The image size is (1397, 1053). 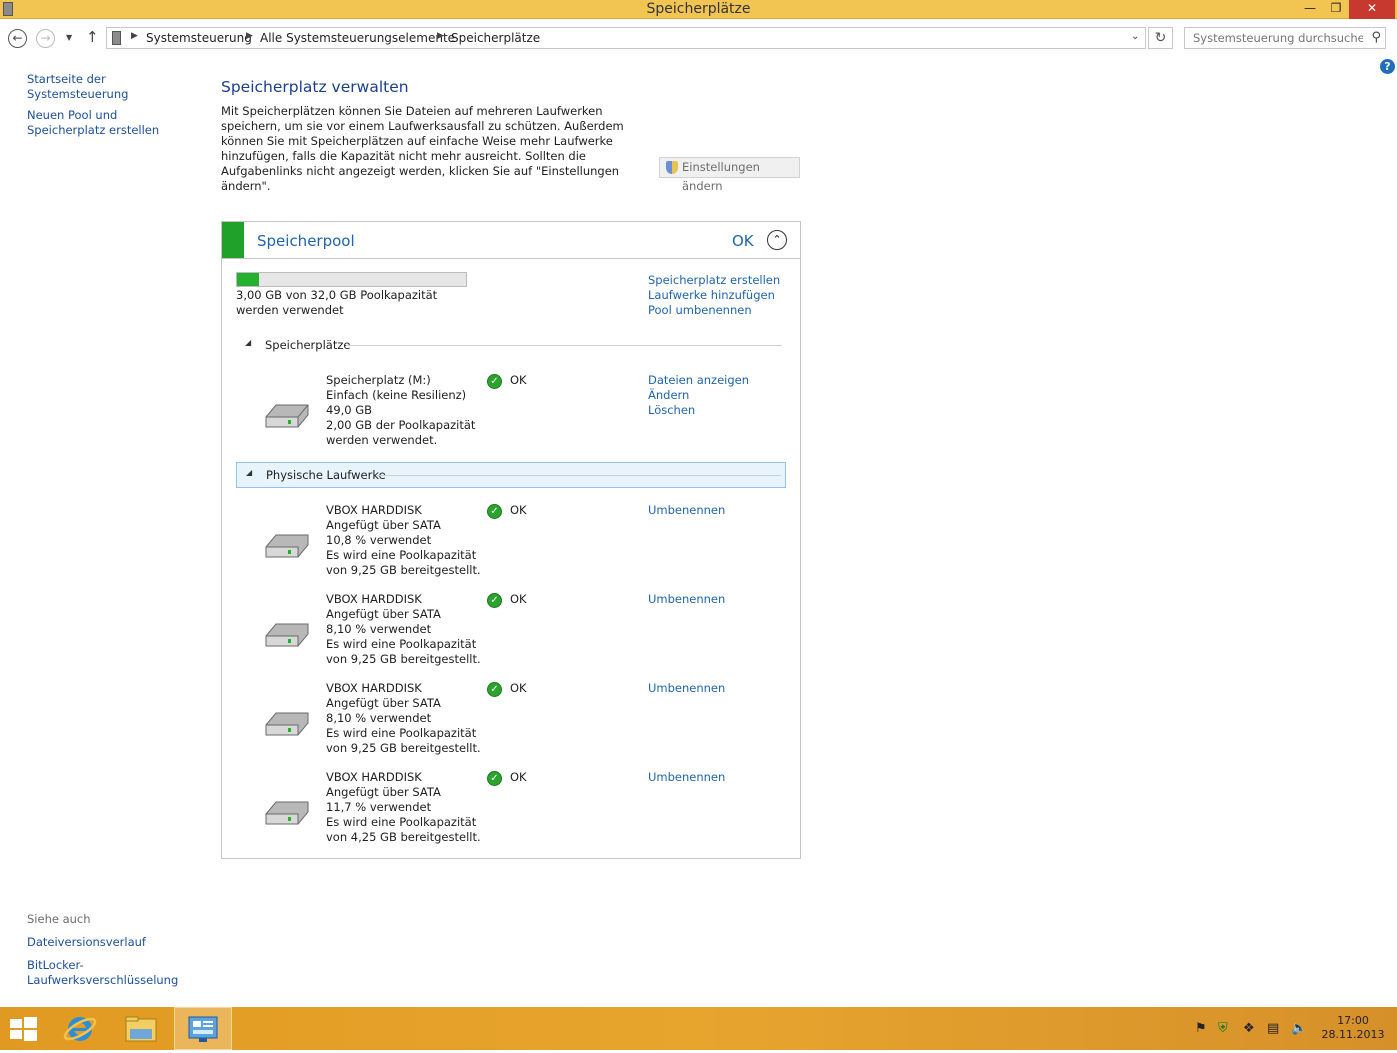 What do you see at coordinates (102, 973) in the screenshot?
I see `see-also-link-bitlocker: BitLocker-Laufwerksverschlüsselung` at bounding box center [102, 973].